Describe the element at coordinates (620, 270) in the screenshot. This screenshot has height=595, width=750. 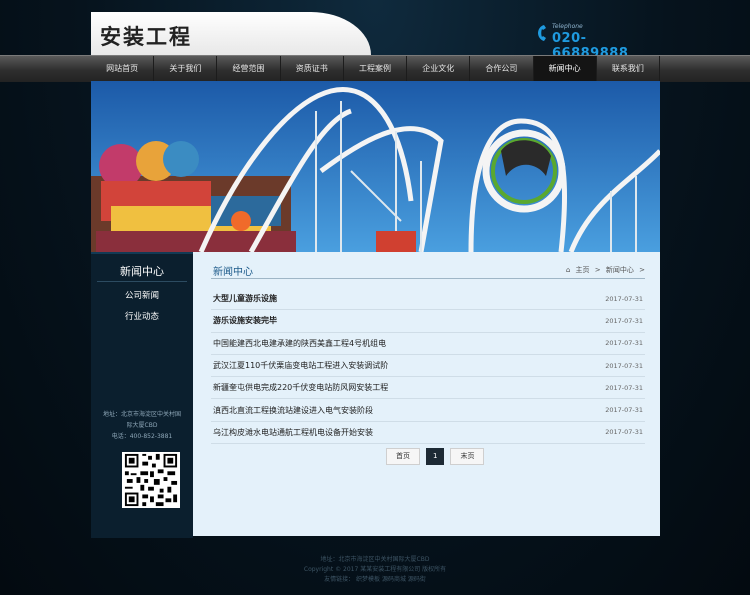
I see `breadcrumb-current: 新闻中心` at that location.